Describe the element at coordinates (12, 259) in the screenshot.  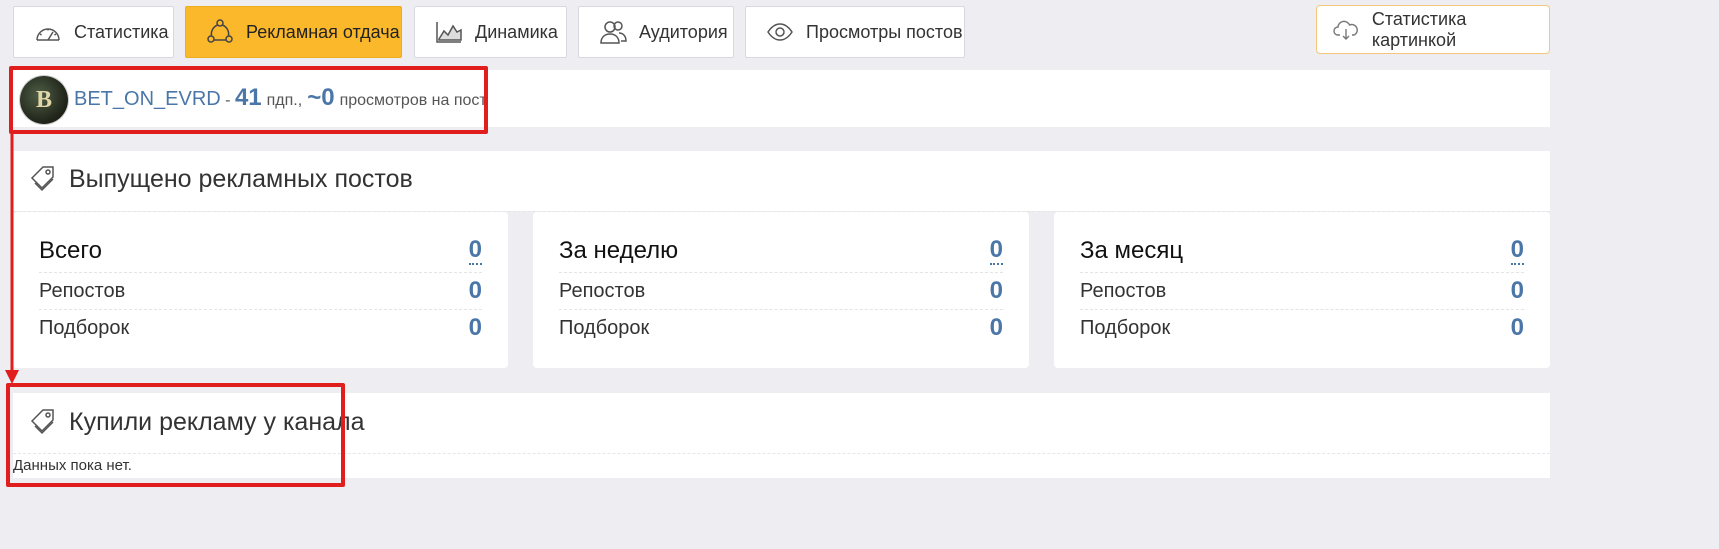
I see `annotation-arrow` at that location.